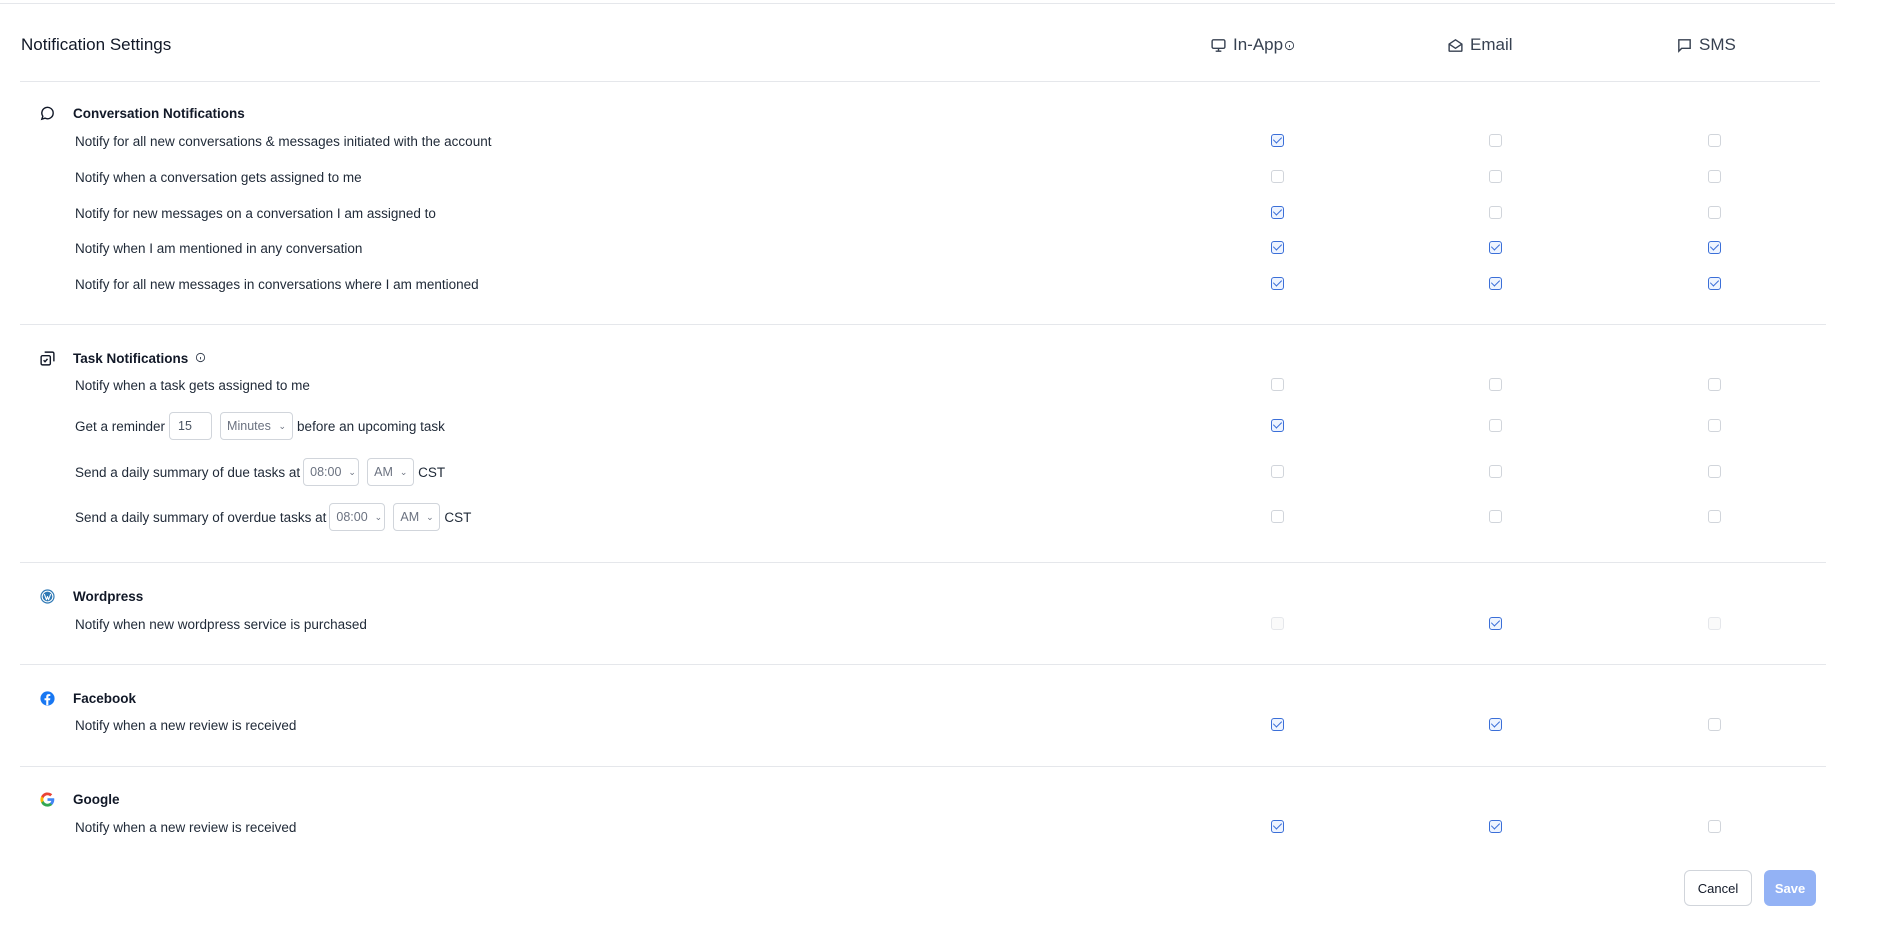 The height and width of the screenshot is (928, 1896). What do you see at coordinates (96, 44) in the screenshot?
I see `page-title: Notification Settings` at bounding box center [96, 44].